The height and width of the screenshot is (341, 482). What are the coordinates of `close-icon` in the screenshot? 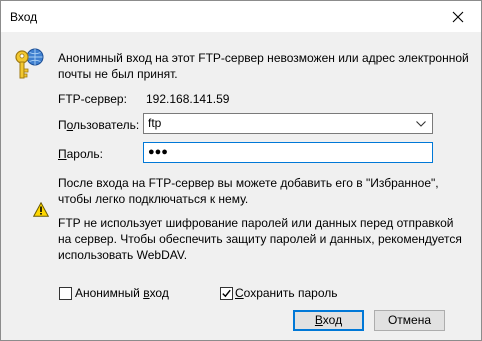 It's located at (458, 16).